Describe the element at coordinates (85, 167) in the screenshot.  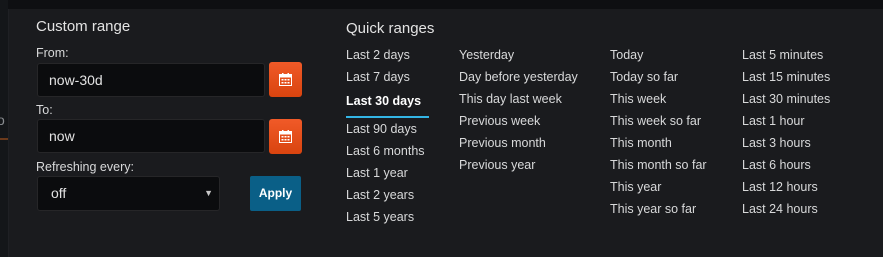
I see `refresh-label: Refreshing every:` at that location.